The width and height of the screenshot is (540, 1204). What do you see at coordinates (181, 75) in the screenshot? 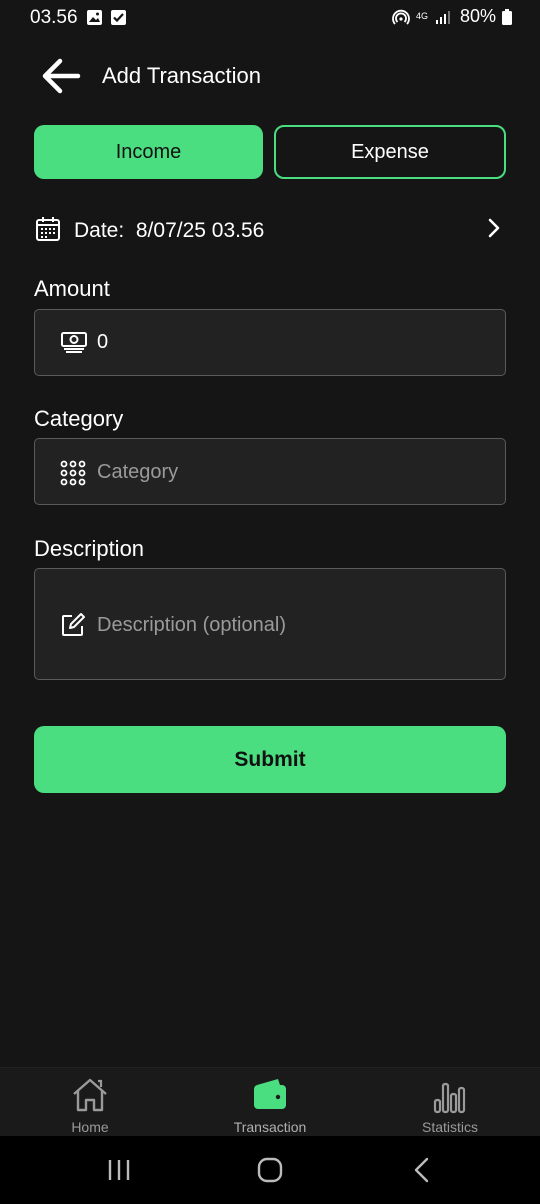
I see `page-title: Add Transaction` at bounding box center [181, 75].